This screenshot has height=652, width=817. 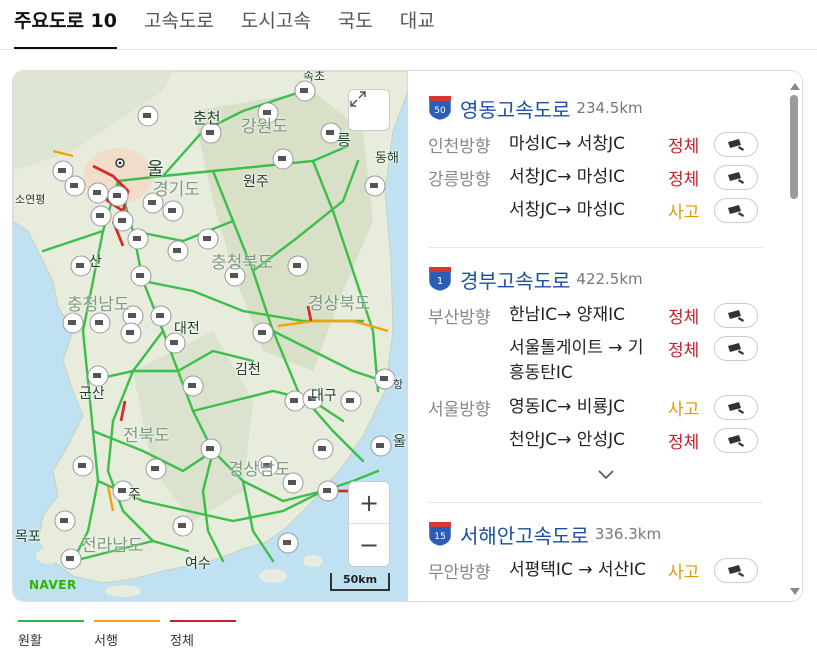 What do you see at coordinates (369, 503) in the screenshot?
I see `zoom-in-button: +` at bounding box center [369, 503].